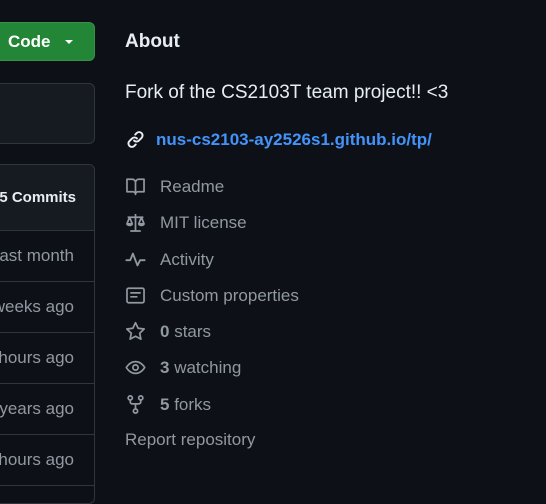 The image size is (546, 504). I want to click on repo-forked-icon, so click(135, 404).